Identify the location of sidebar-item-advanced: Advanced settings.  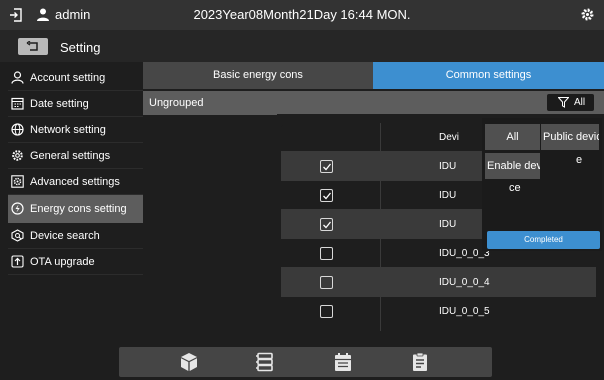
(75, 182).